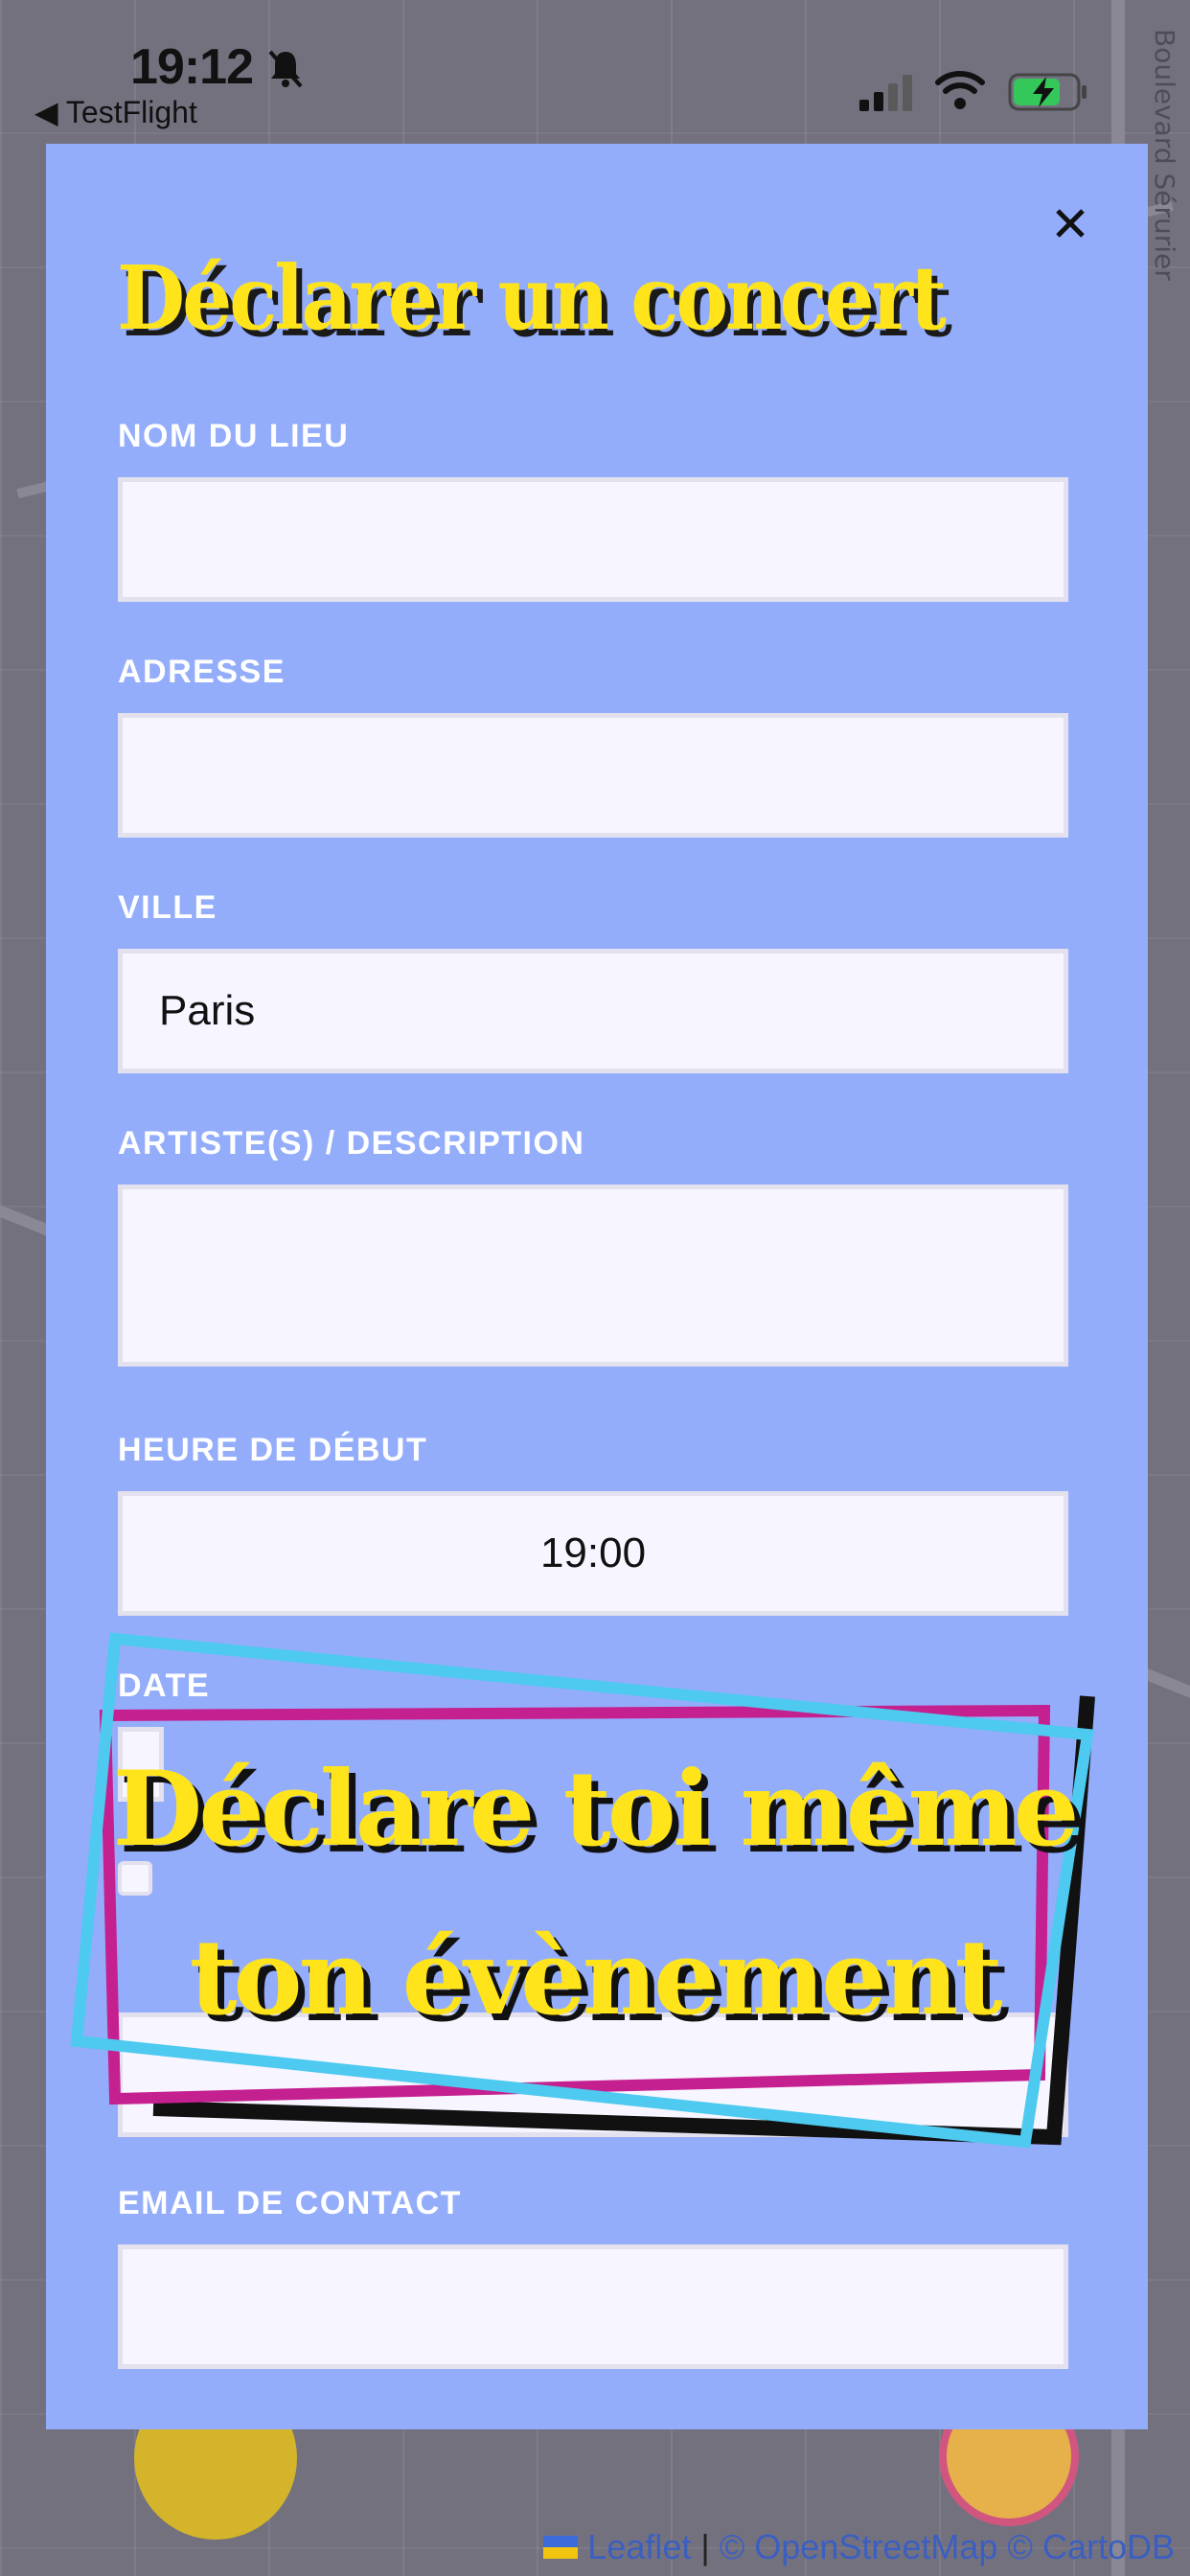 The height and width of the screenshot is (2576, 1190). Describe the element at coordinates (202, 672) in the screenshot. I see `address-label: ADRESSE` at that location.